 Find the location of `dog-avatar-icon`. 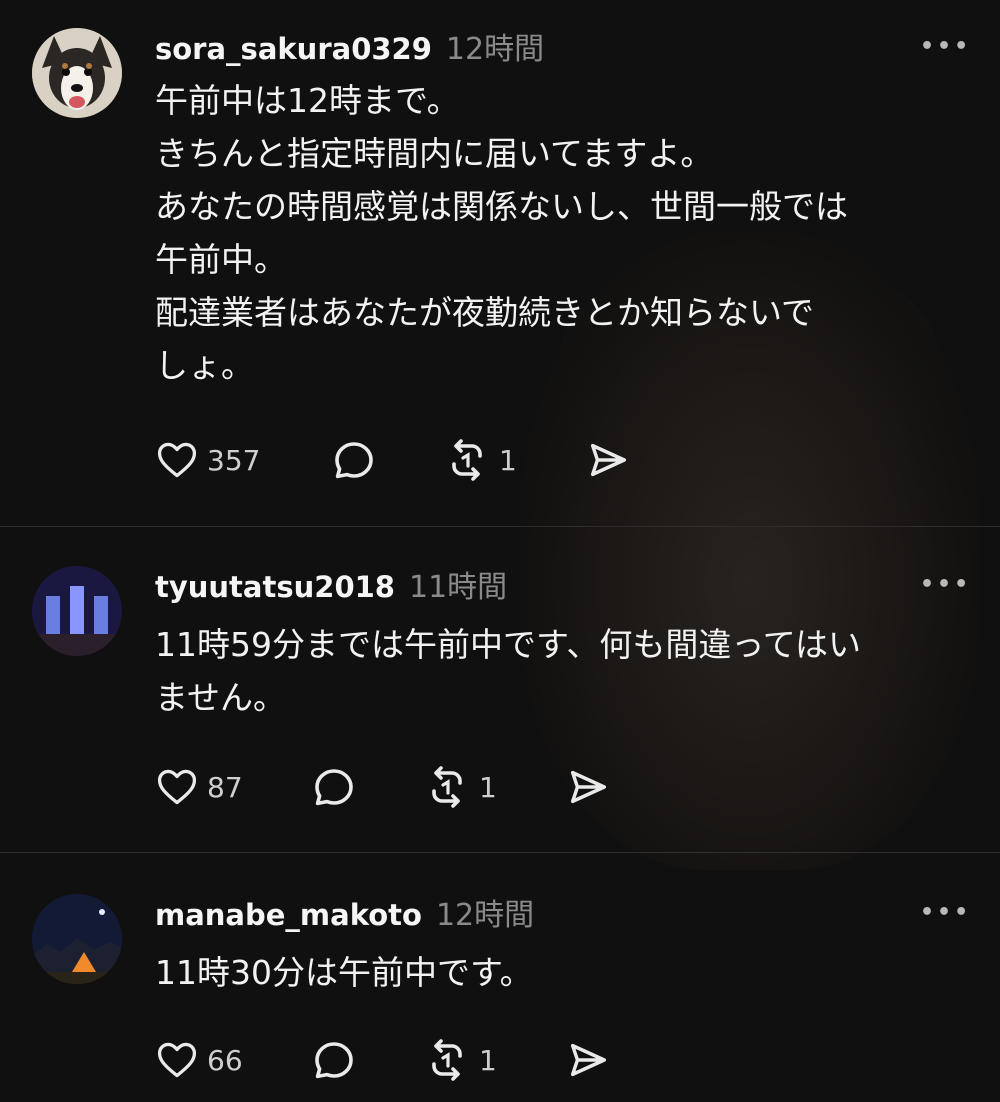

dog-avatar-icon is located at coordinates (77, 73).